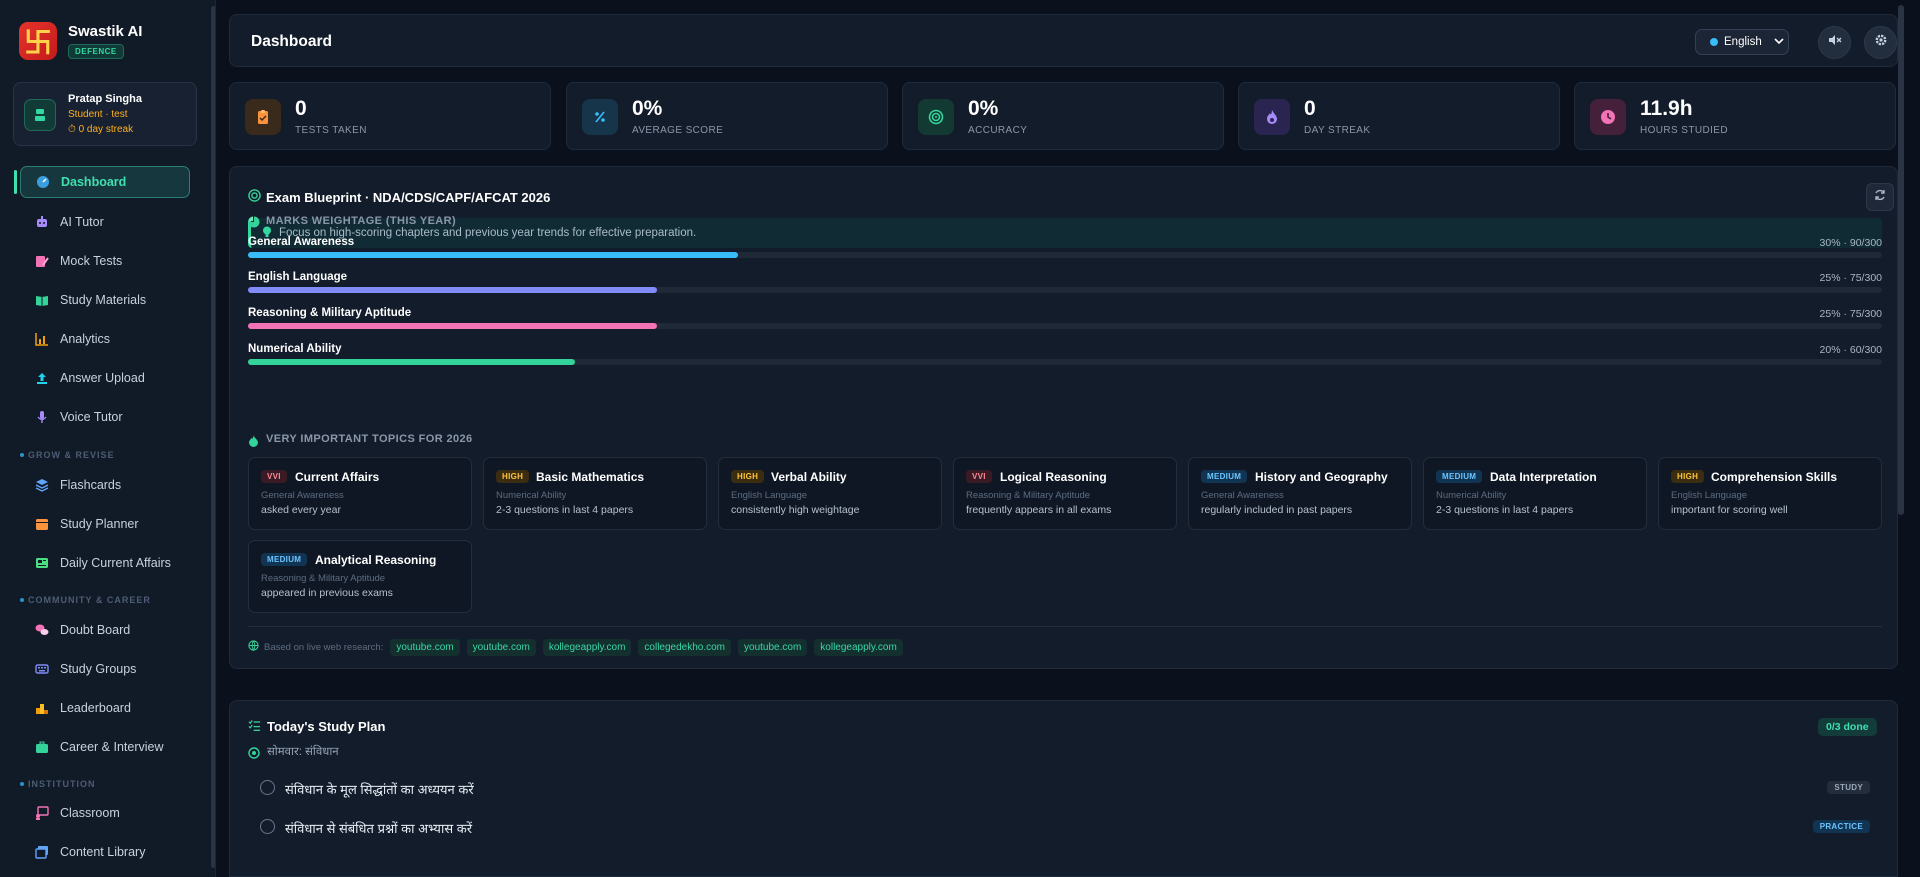 The width and height of the screenshot is (1920, 877). I want to click on stat-value: 11.9h, so click(1666, 108).